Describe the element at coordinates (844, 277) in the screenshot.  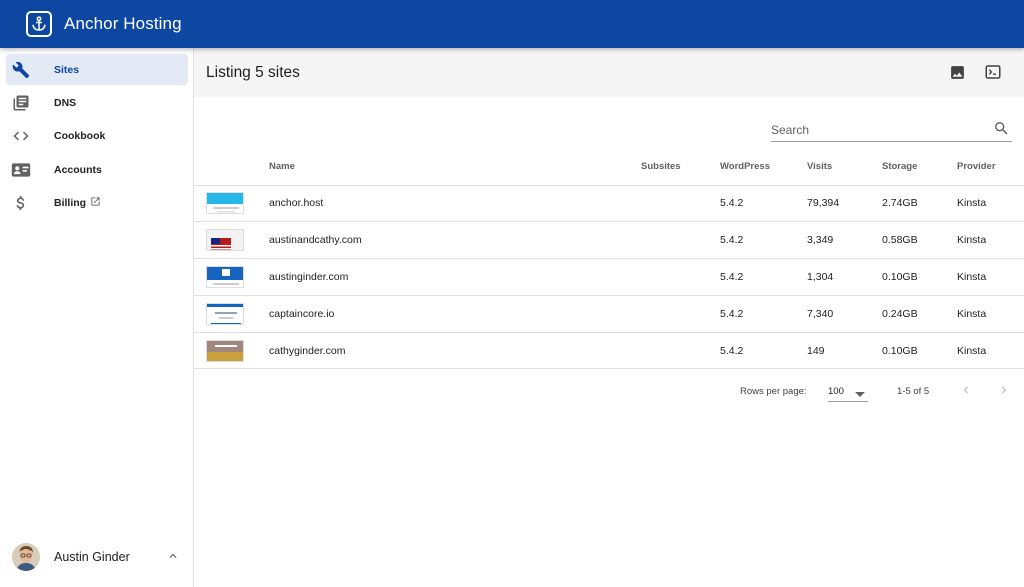
I see `site-visits: 1,304` at that location.